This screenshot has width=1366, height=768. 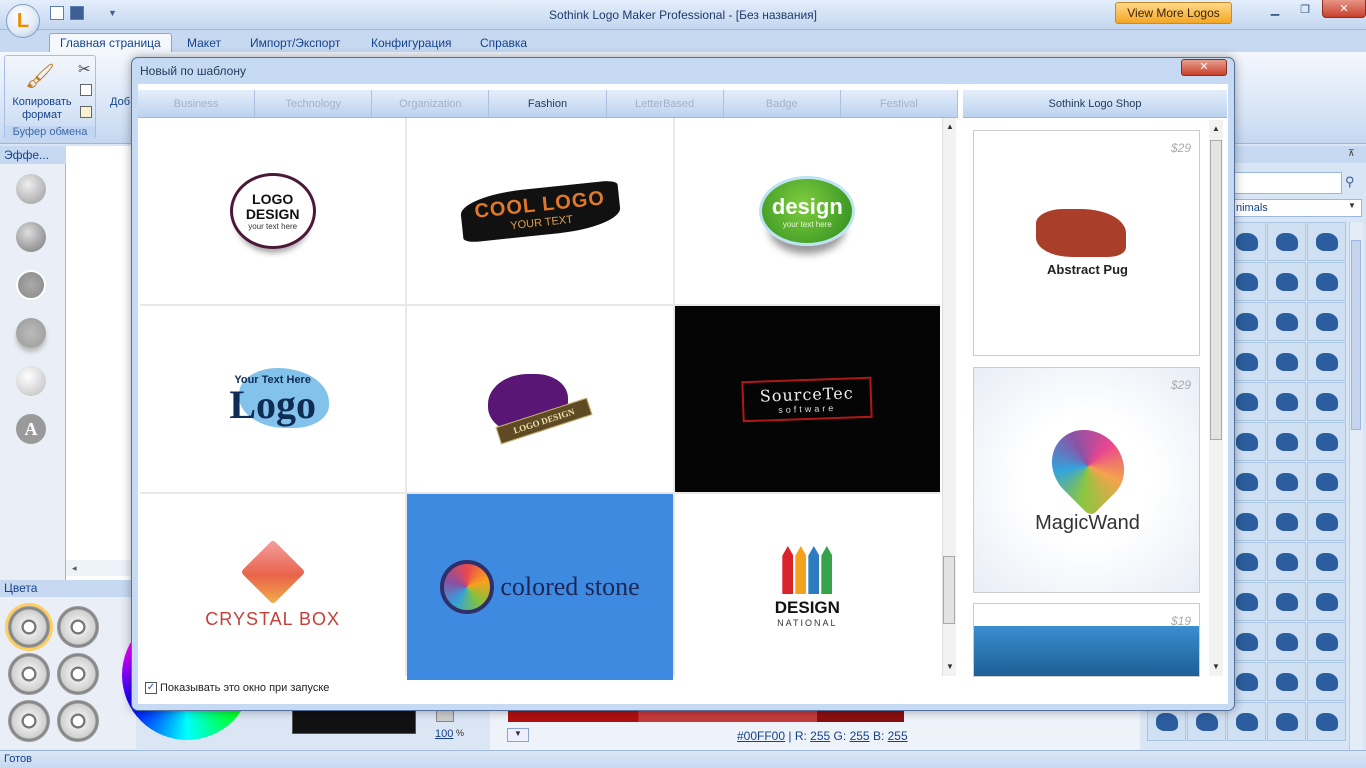 What do you see at coordinates (1297, 208) in the screenshot?
I see `shape-category-select: nimals` at bounding box center [1297, 208].